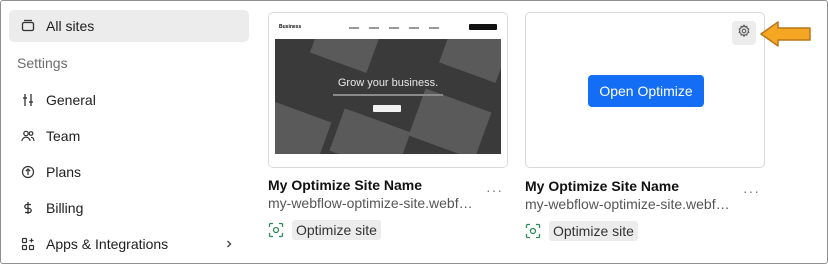 The width and height of the screenshot is (828, 264). I want to click on sliders-icon, so click(28, 100).